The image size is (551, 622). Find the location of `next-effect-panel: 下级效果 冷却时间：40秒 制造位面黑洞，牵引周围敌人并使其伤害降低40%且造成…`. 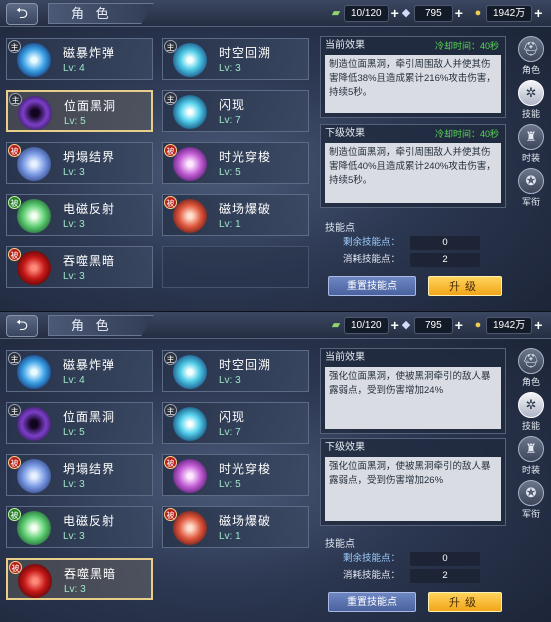

next-effect-panel: 下级效果 冷却时间：40秒 制造位面黑洞，牵引周围敌人并使其伤害降低40%且造成… is located at coordinates (413, 166).